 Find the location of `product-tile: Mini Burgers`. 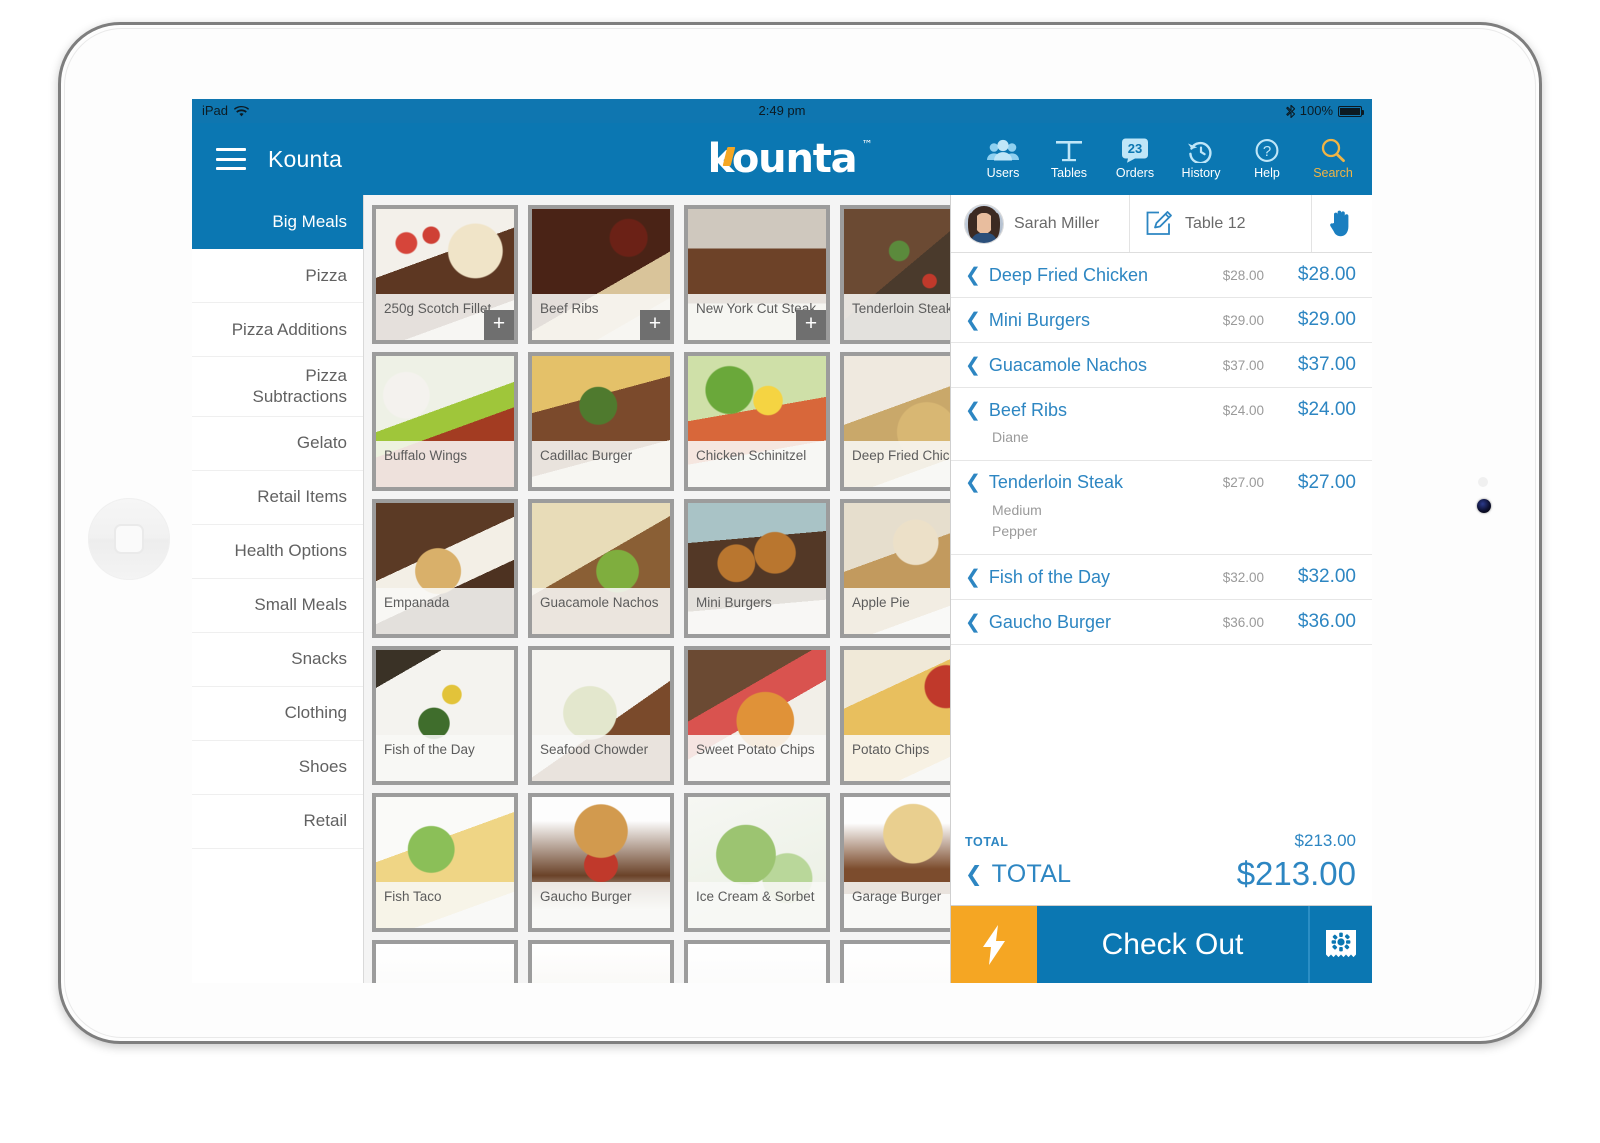

product-tile: Mini Burgers is located at coordinates (757, 568).